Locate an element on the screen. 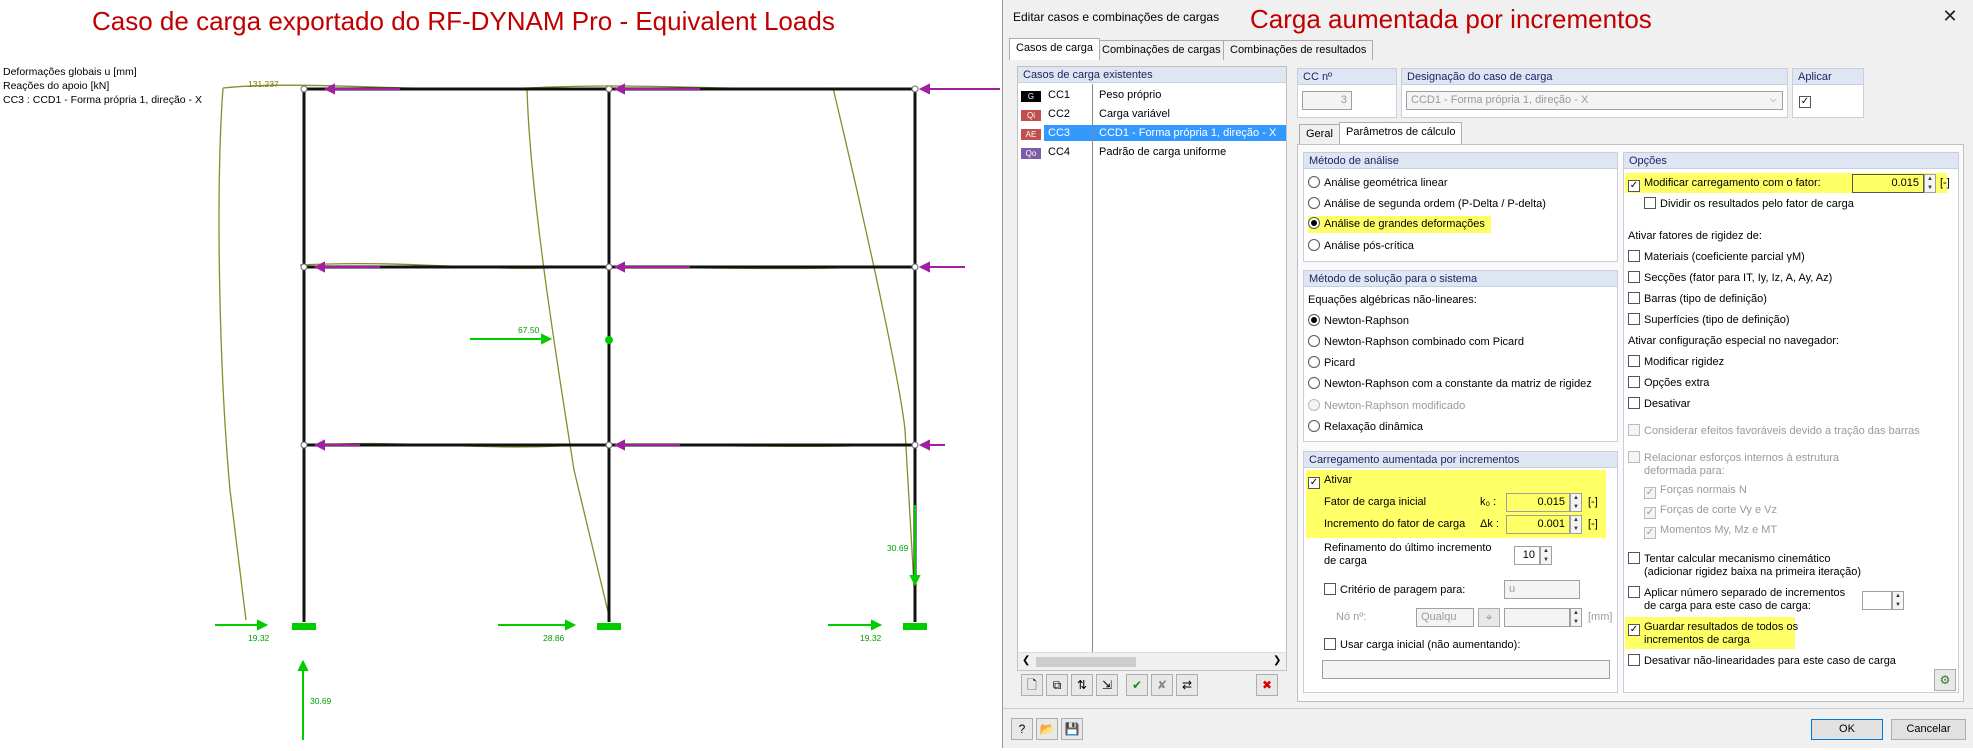 This screenshot has width=1973, height=751. solution-method-header: Método de solução para o sistema is located at coordinates (1460, 279).